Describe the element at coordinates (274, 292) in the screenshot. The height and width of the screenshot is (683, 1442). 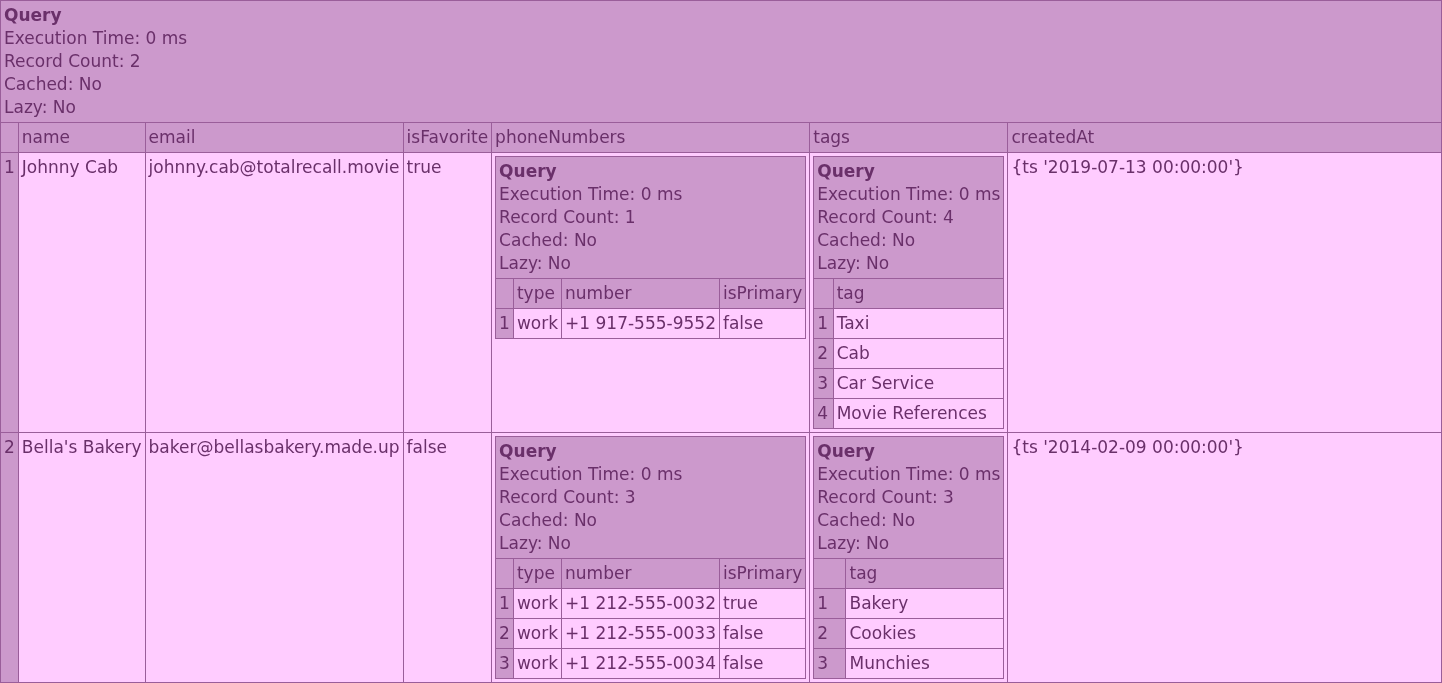
I see `table-cell: johnny.cab@totalrecall.movie` at that location.